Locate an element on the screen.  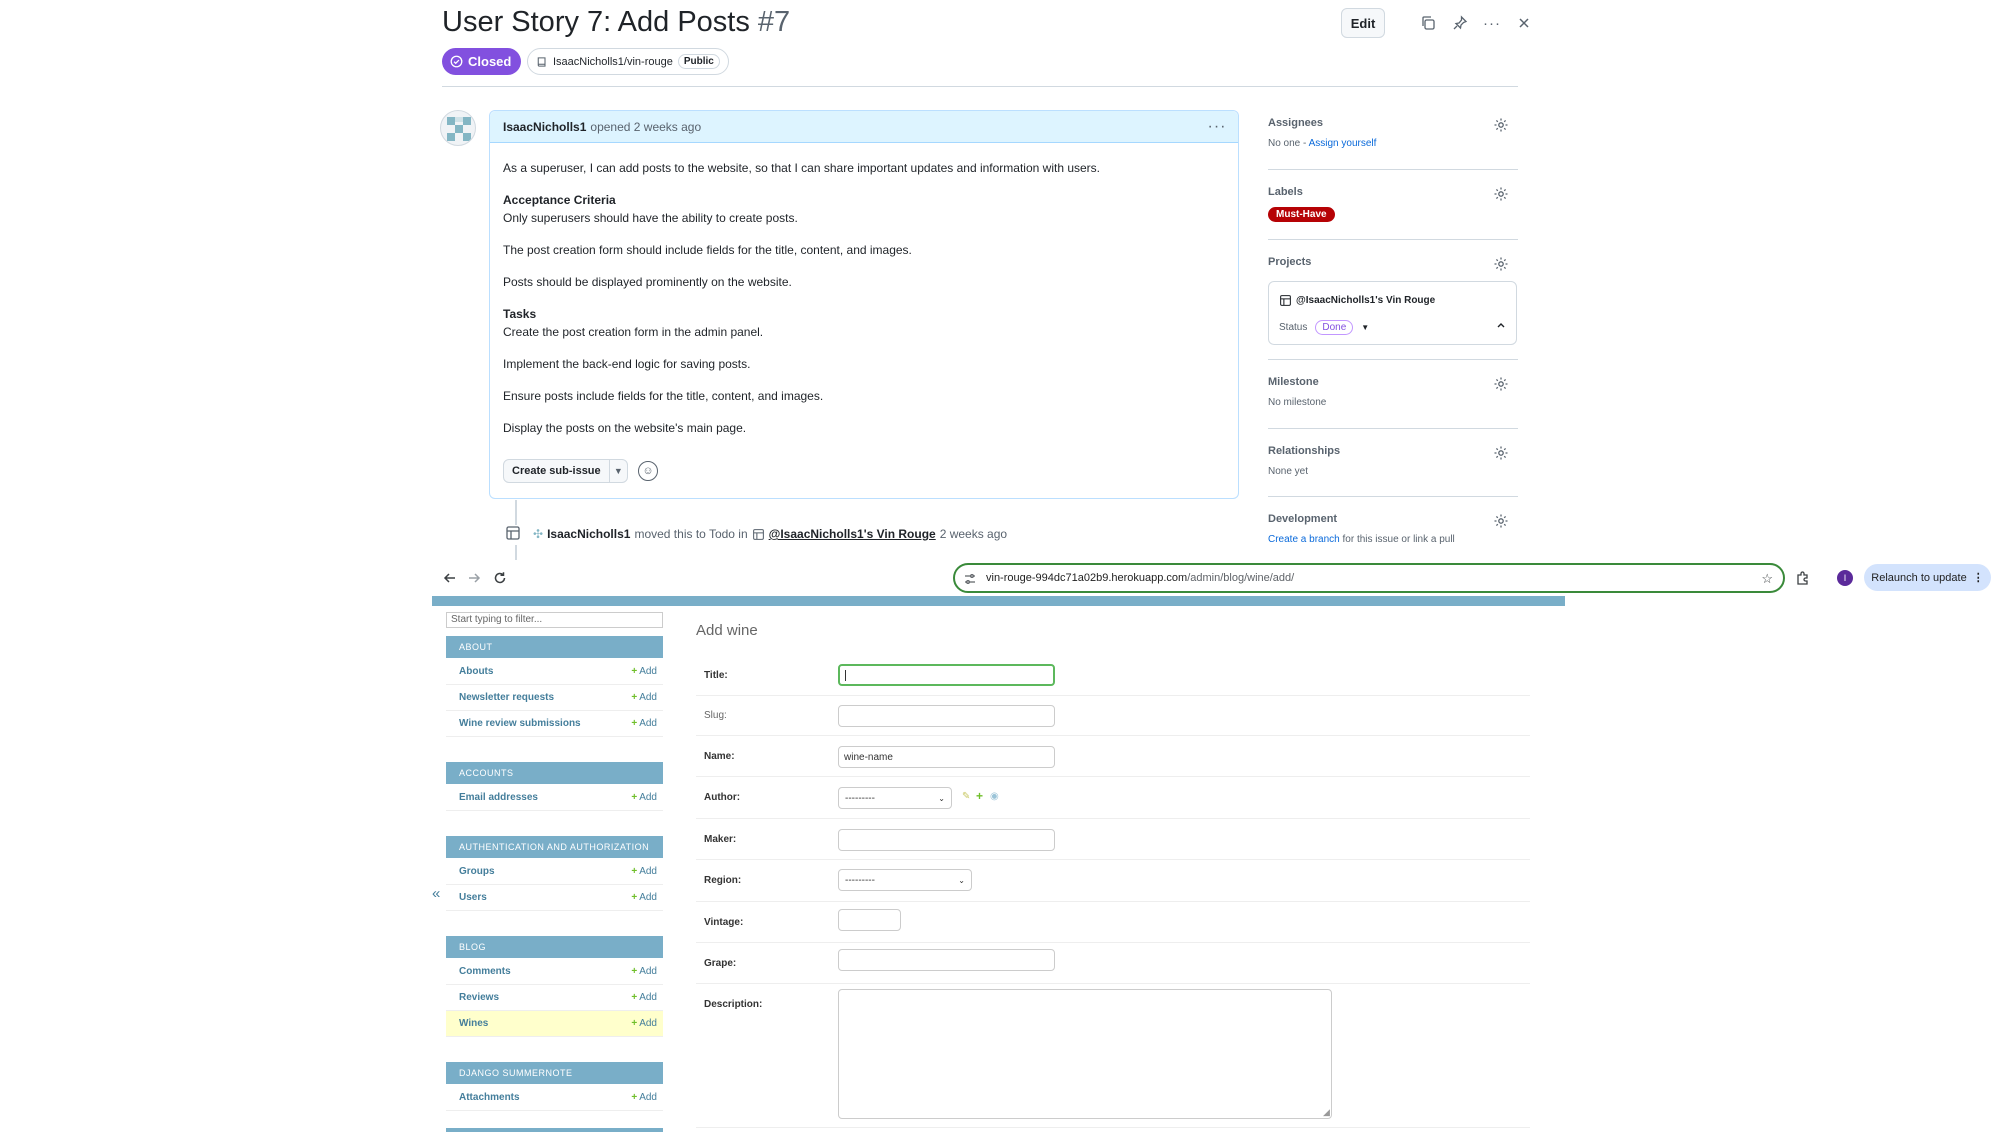
forward-icon is located at coordinates (474, 578).